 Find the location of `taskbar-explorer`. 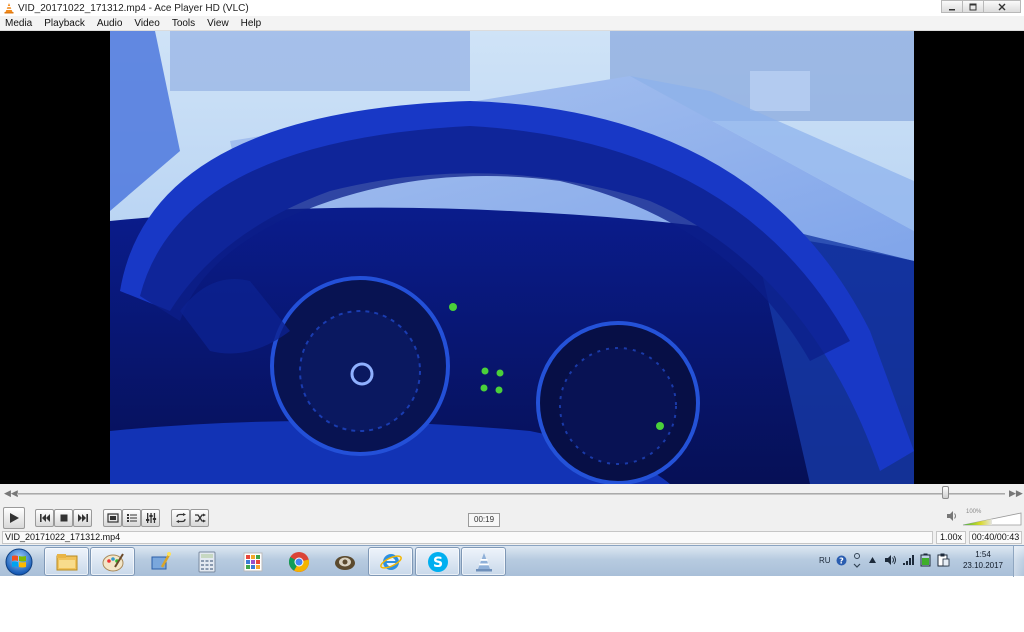

taskbar-explorer is located at coordinates (66, 561).